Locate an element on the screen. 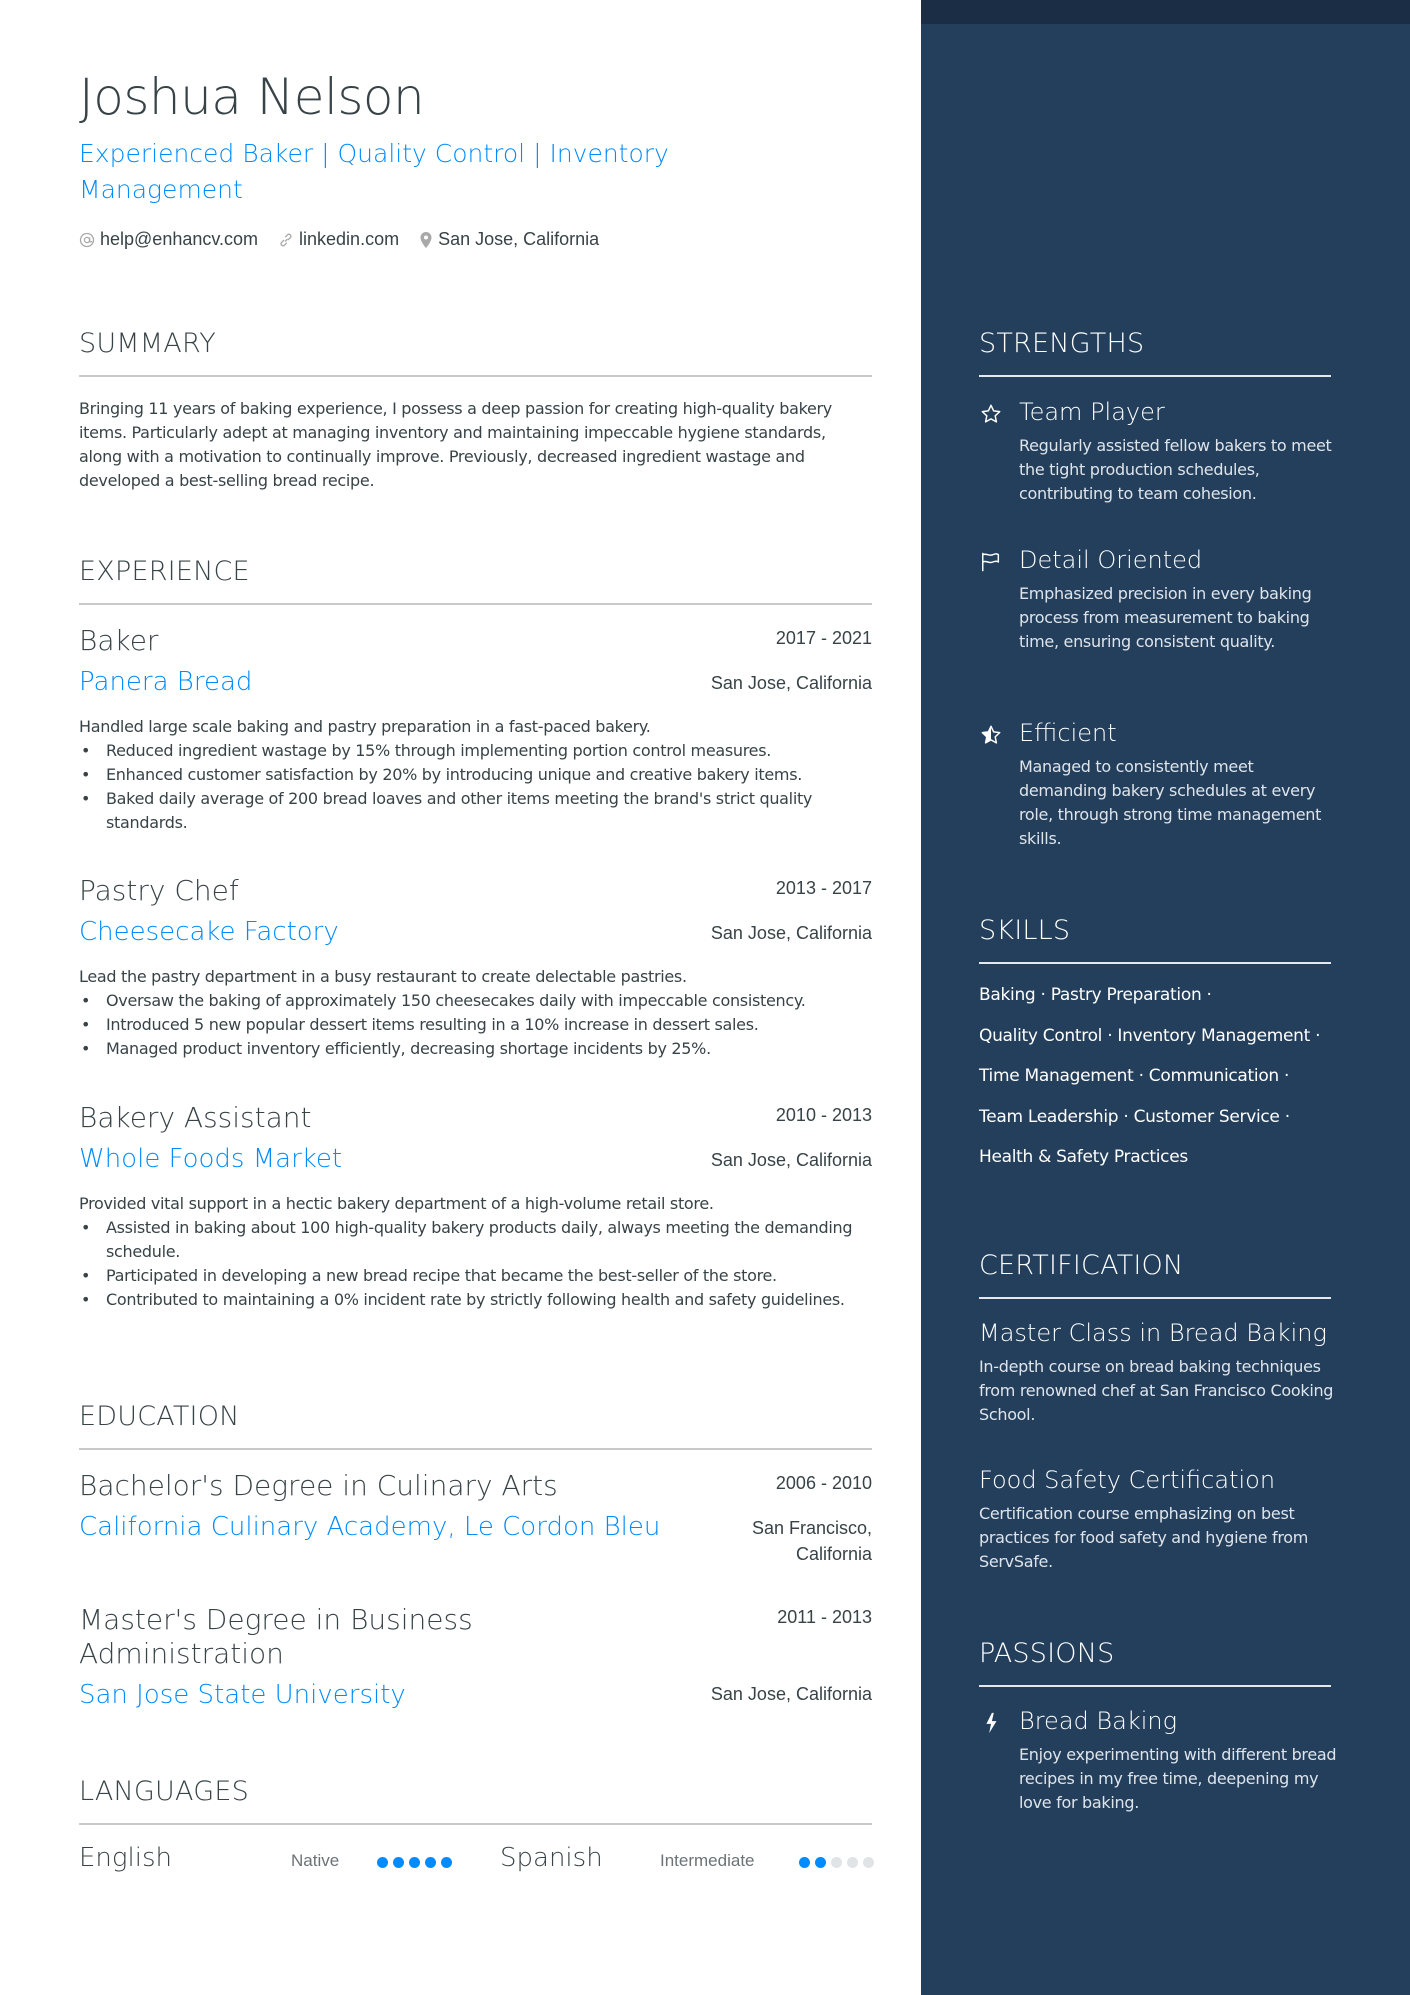 The width and height of the screenshot is (1410, 1995). job-title: Bakery Assistant is located at coordinates (195, 1117).